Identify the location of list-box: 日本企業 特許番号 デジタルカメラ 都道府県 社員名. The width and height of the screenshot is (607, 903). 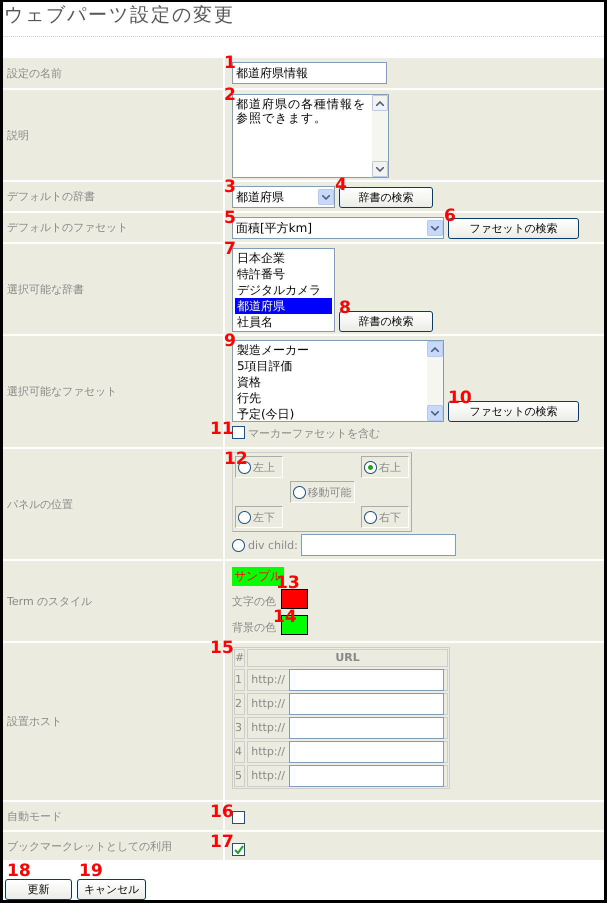
(283, 290).